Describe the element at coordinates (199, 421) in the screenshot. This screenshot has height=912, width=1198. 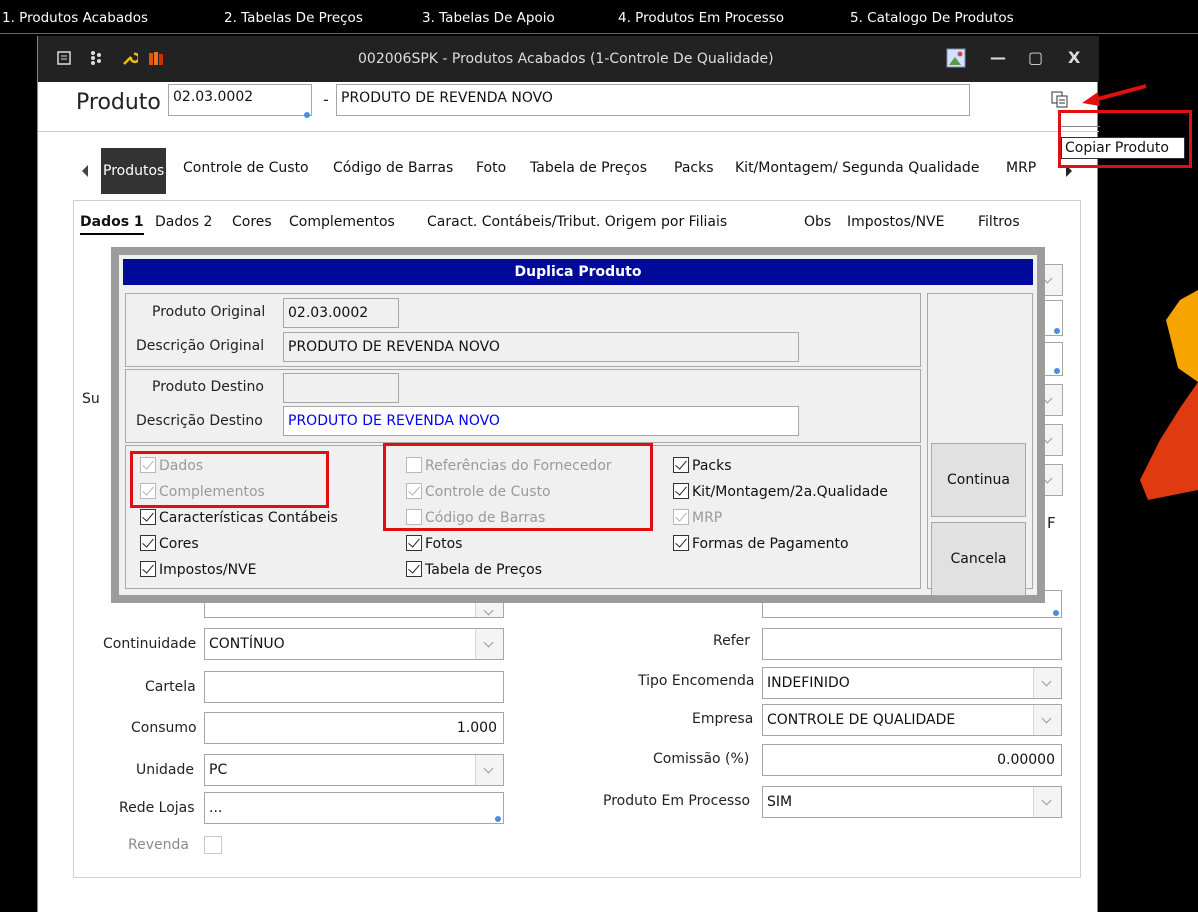
I see `descricao-destino-label: Descrição Destino` at that location.